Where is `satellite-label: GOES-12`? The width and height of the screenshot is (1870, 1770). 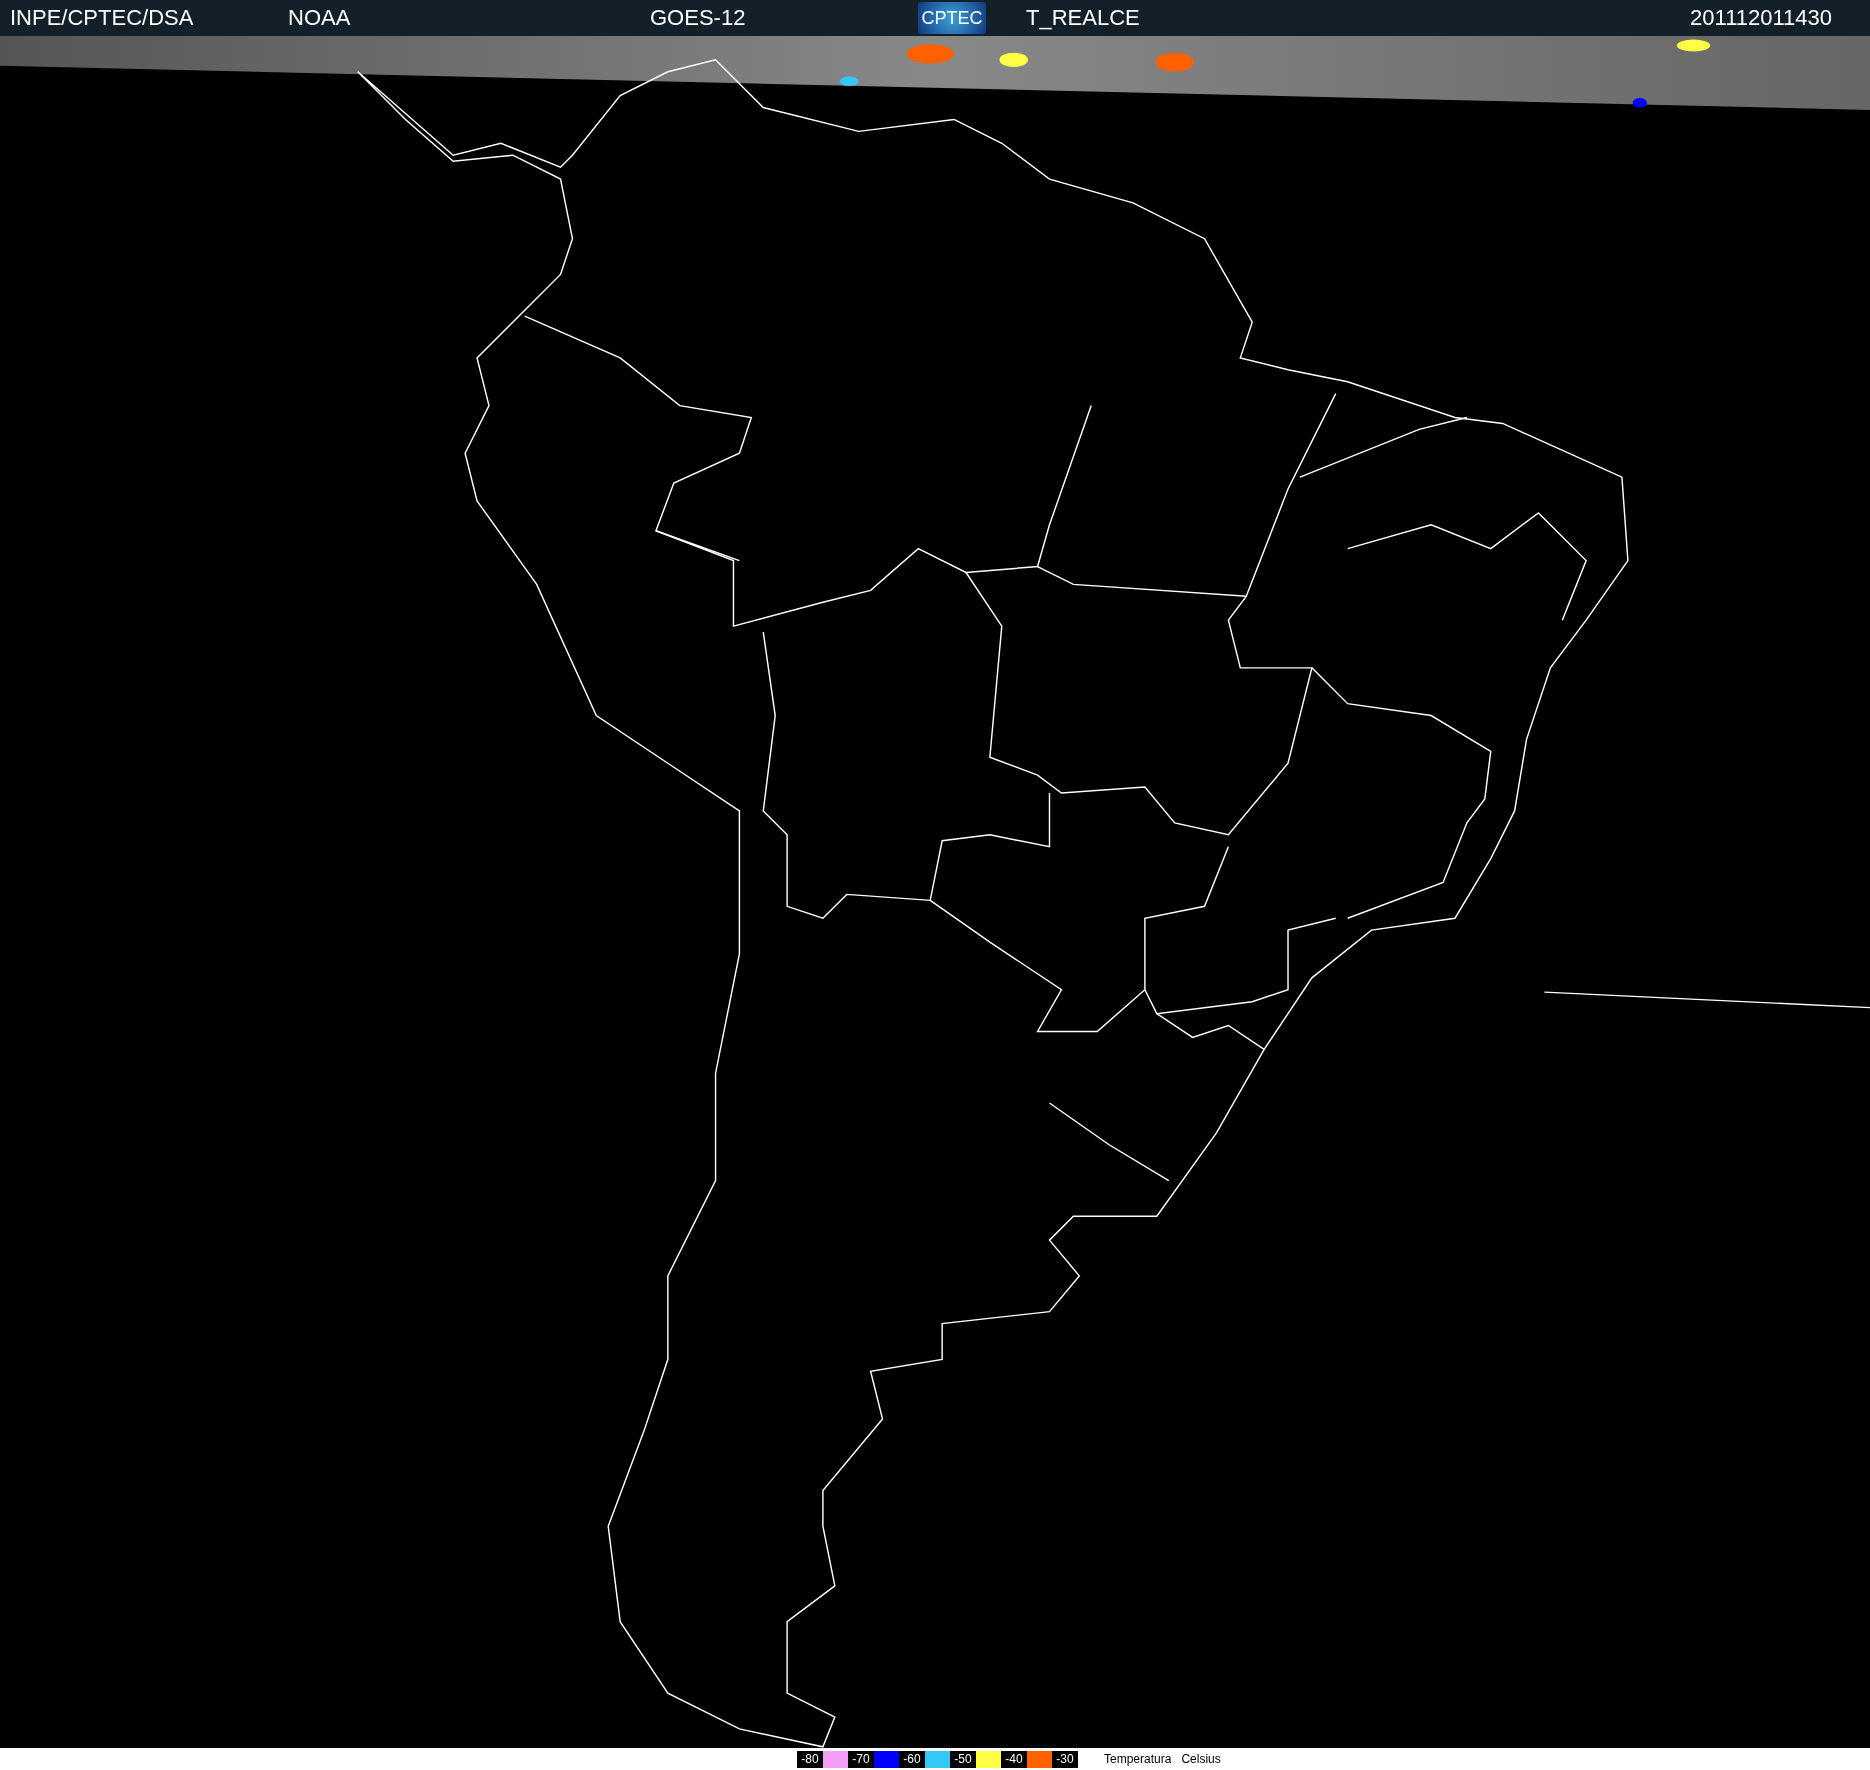 satellite-label: GOES-12 is located at coordinates (698, 18).